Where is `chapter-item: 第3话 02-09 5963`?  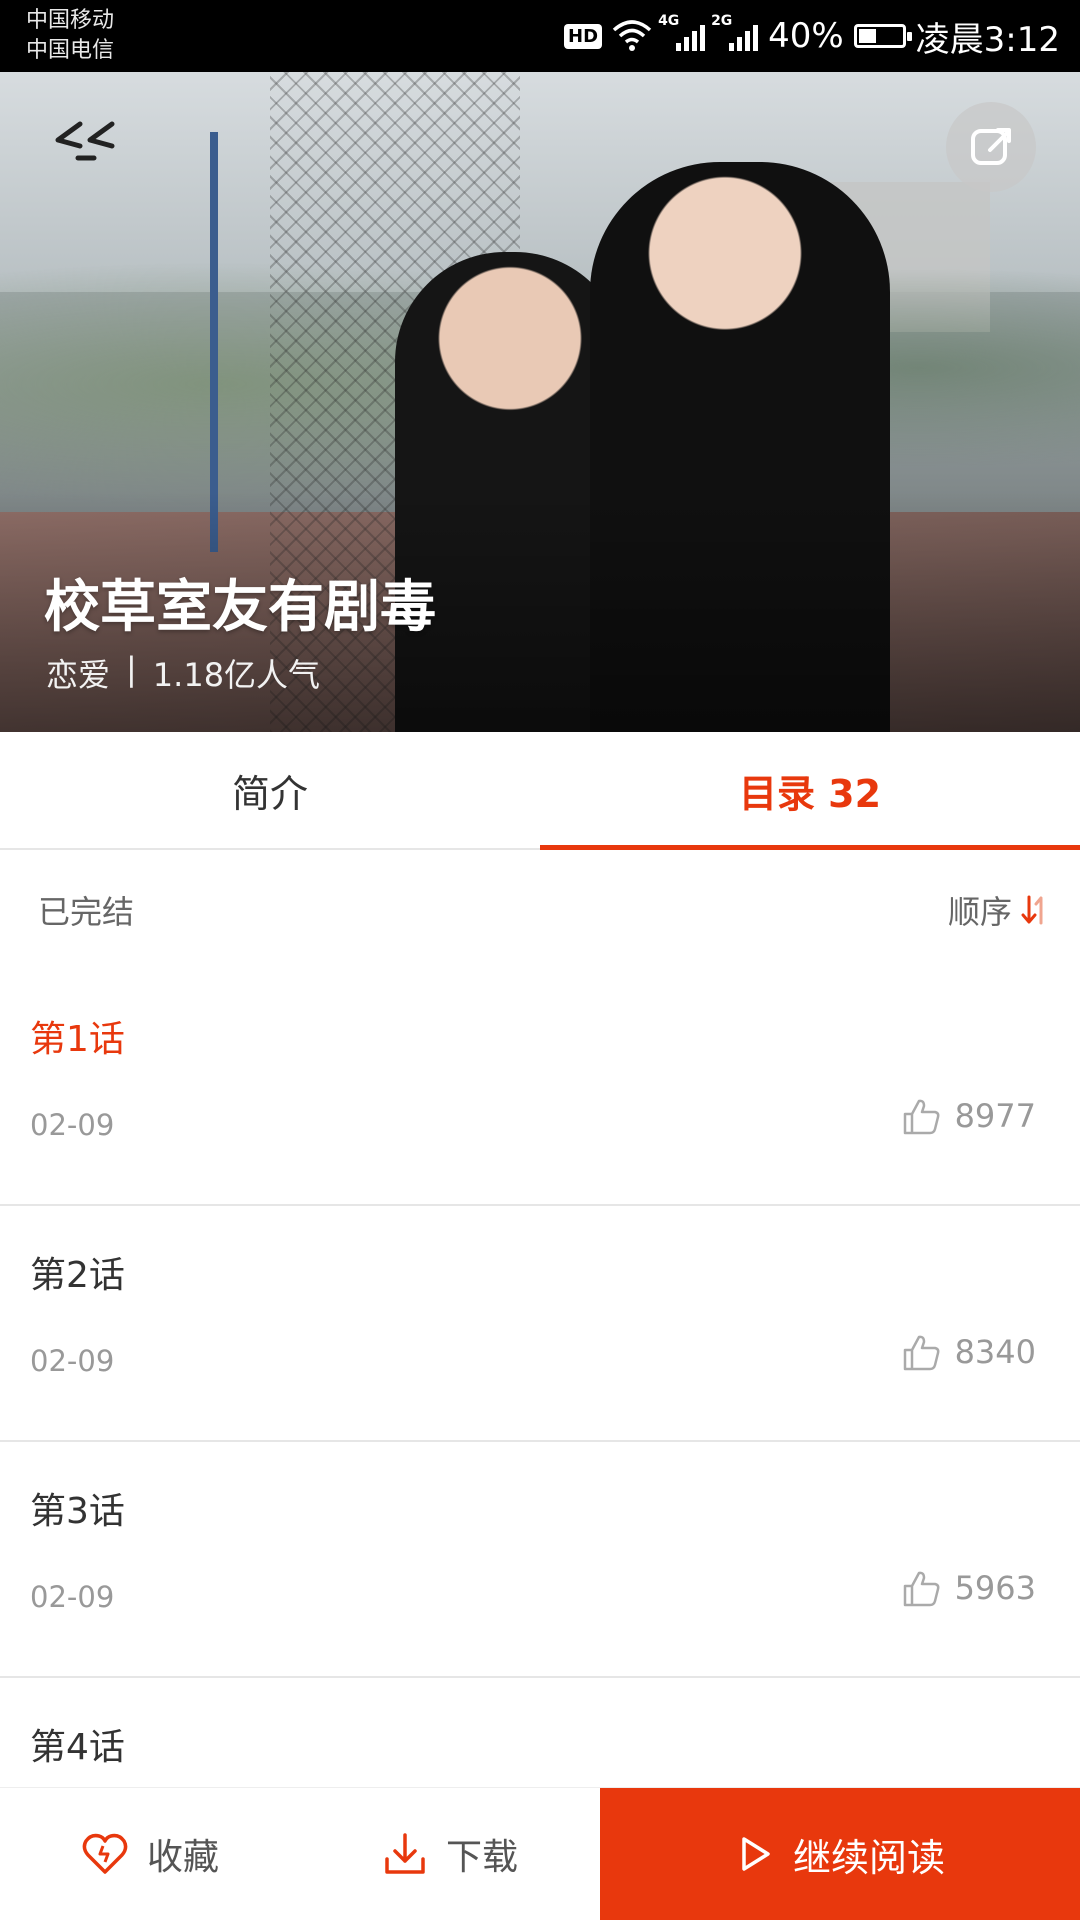
chapter-item: 第3话 02-09 5963 is located at coordinates (540, 1560).